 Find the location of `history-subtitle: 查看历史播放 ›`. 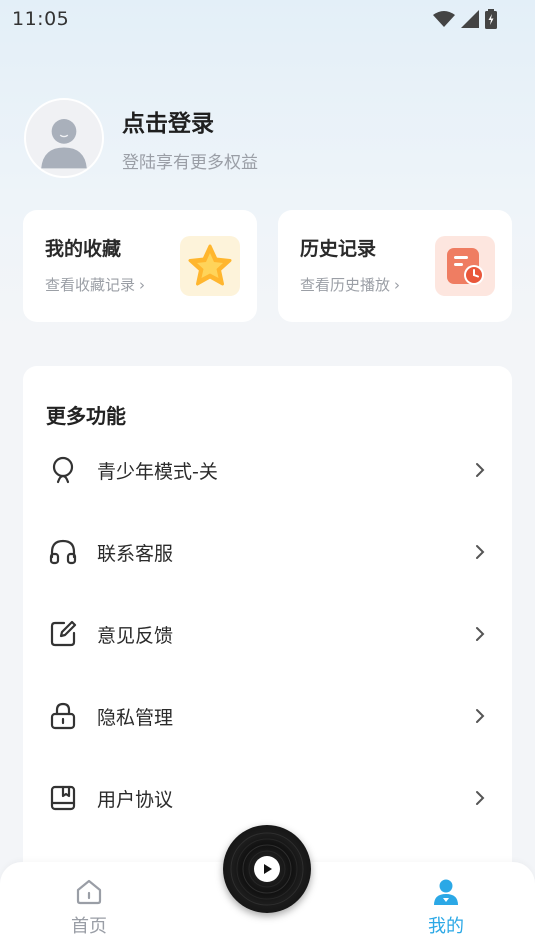

history-subtitle: 查看历史播放 › is located at coordinates (350, 285).